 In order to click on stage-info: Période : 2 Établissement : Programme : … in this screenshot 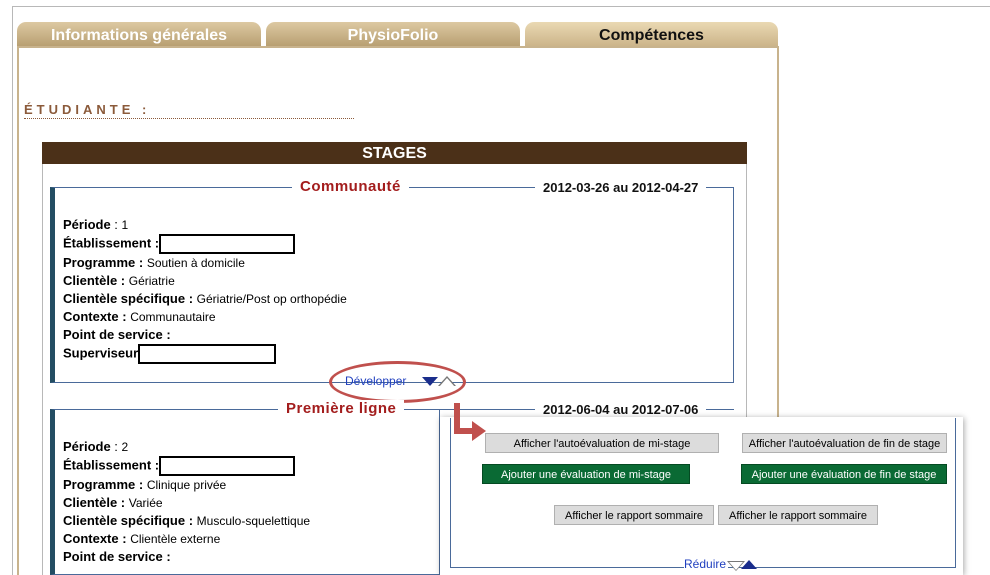, I will do `click(186, 502)`.